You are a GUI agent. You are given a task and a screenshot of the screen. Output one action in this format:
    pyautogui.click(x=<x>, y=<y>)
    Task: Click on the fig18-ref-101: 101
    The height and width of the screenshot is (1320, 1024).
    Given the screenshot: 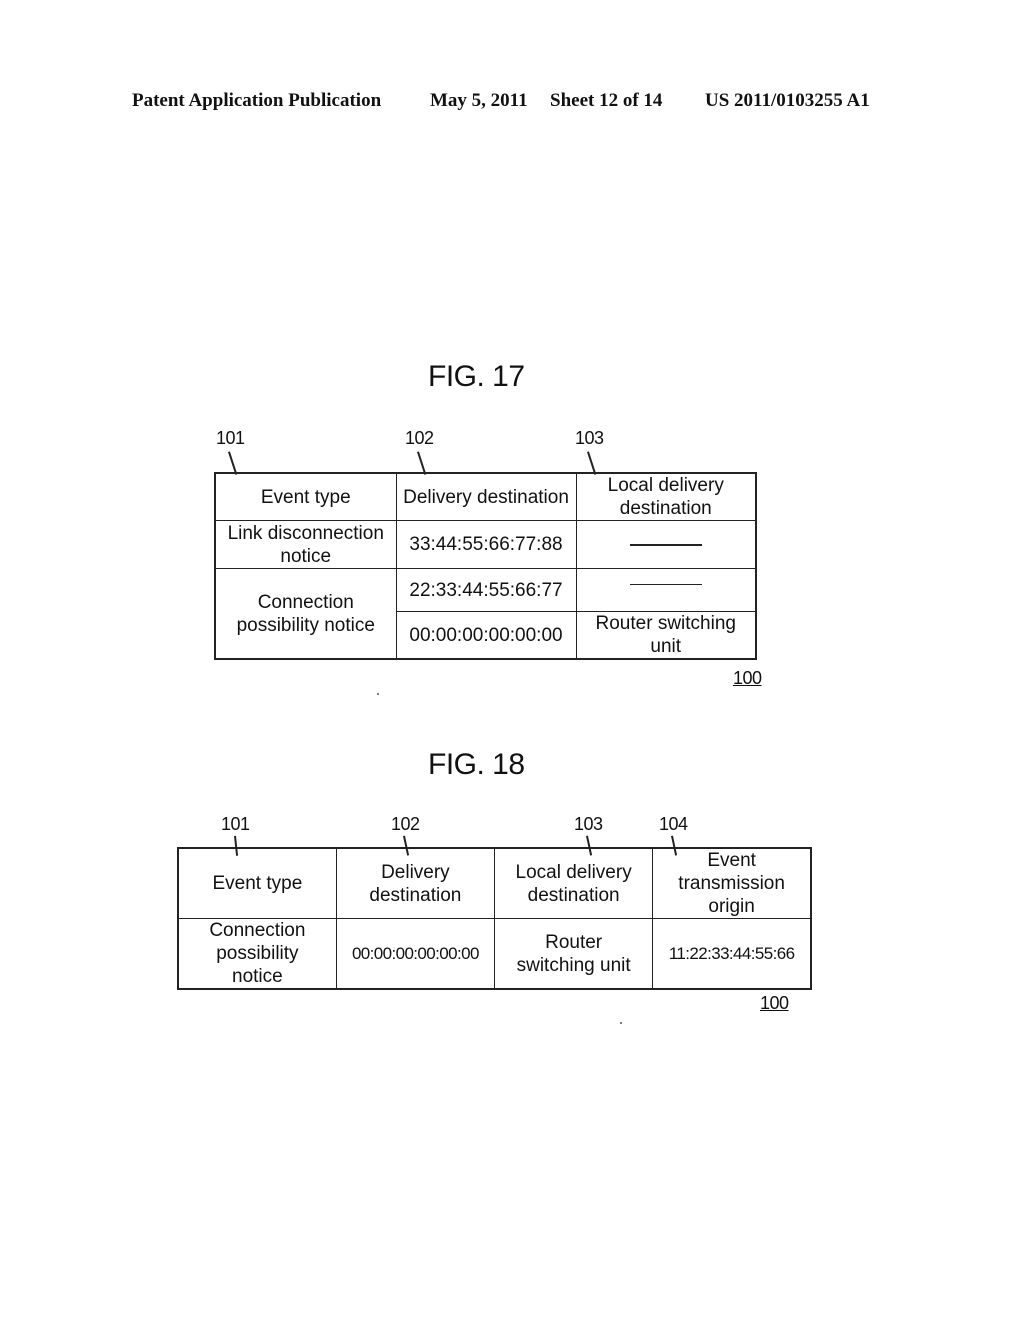 What is the action you would take?
    pyautogui.click(x=235, y=824)
    